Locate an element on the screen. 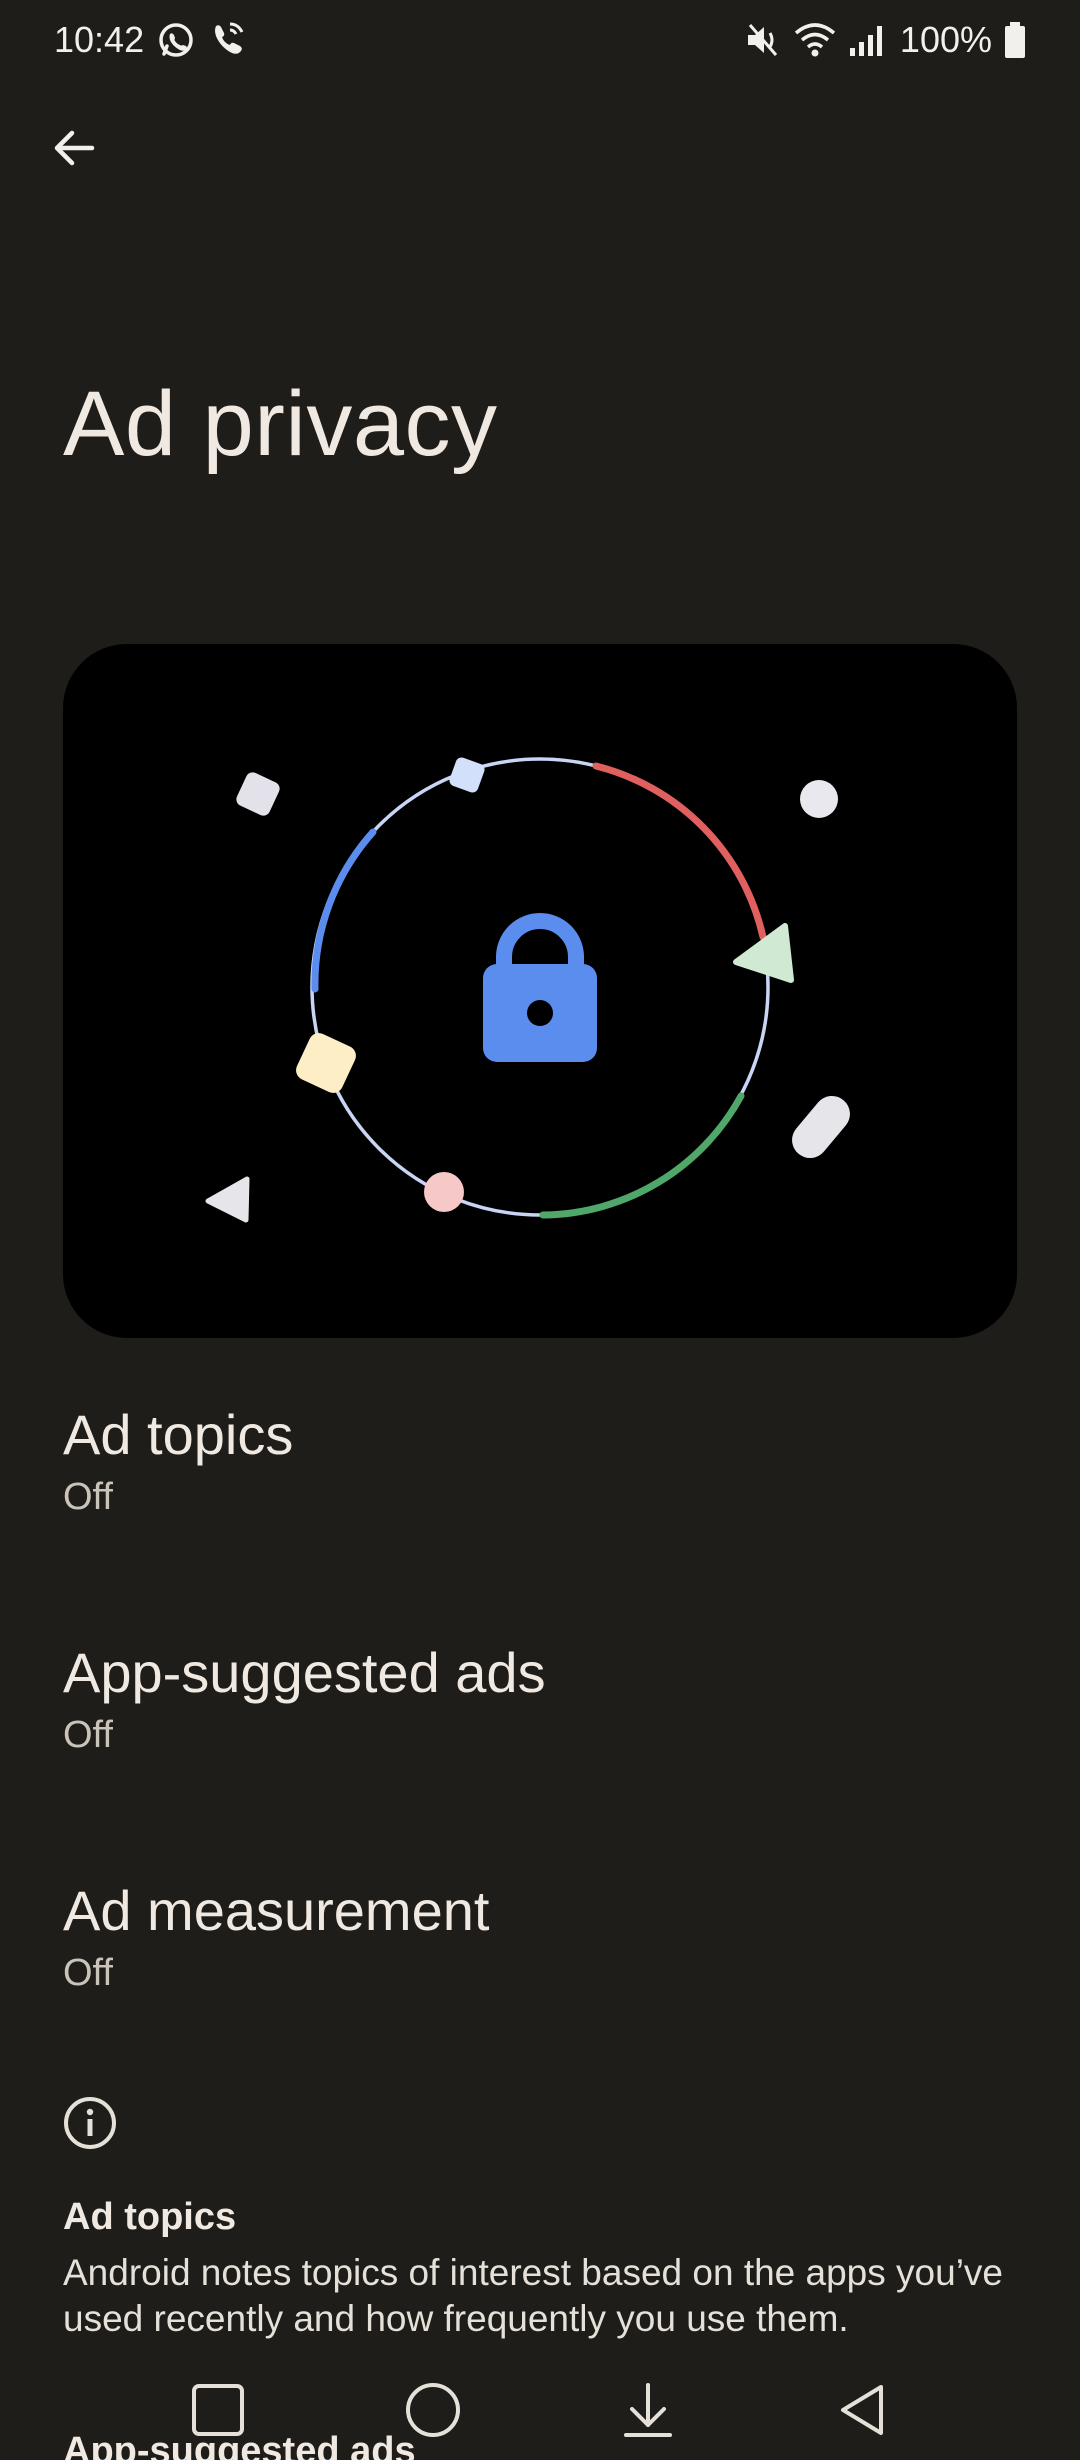 Image resolution: width=1080 pixels, height=2460 pixels. setting-ad-measurement: Ad measurement Off is located at coordinates (540, 1978).